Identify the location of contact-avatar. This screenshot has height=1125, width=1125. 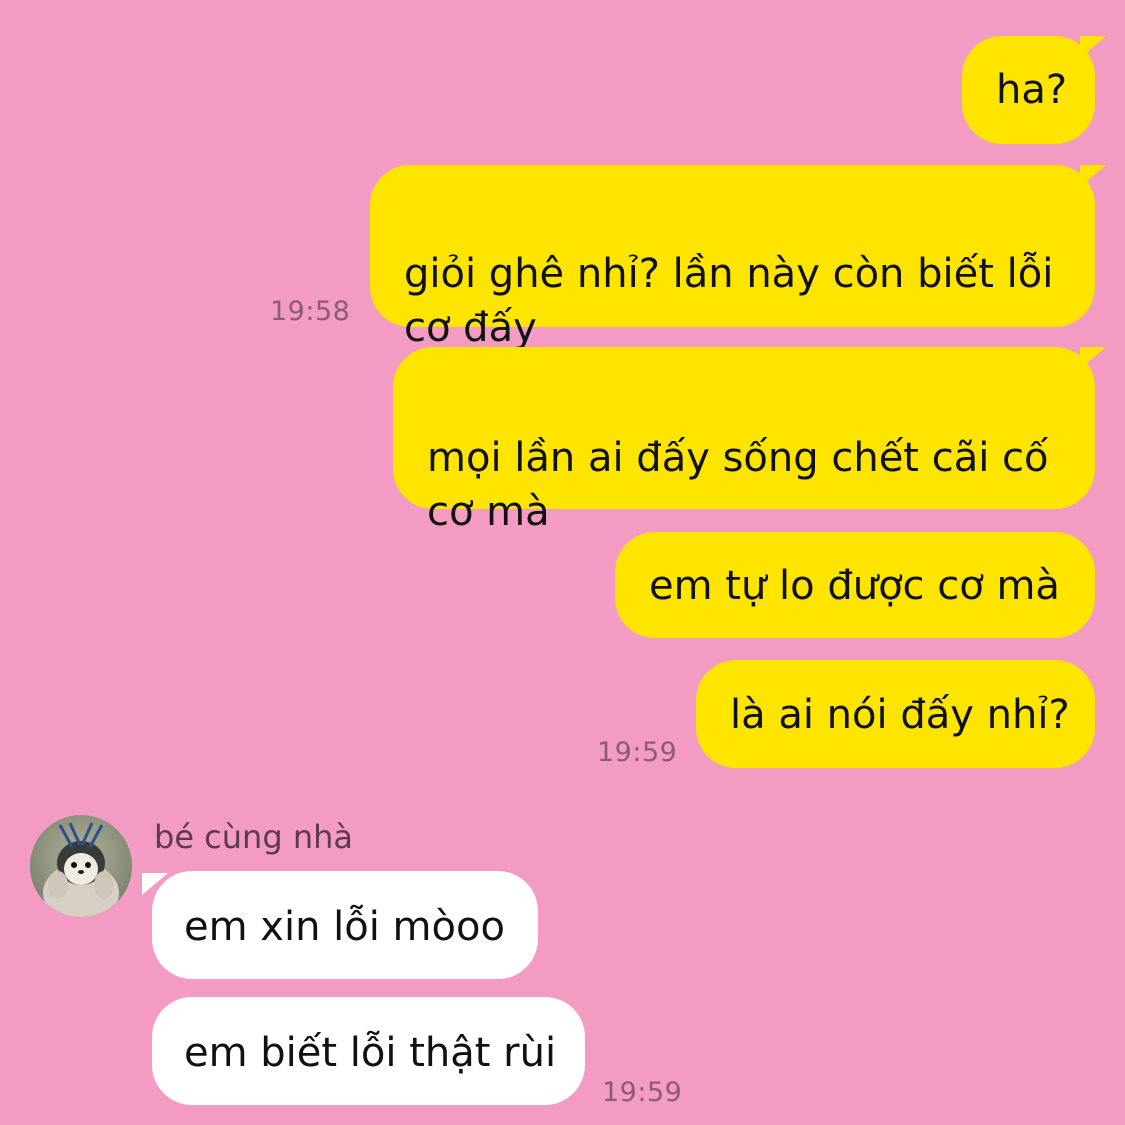
(81, 866).